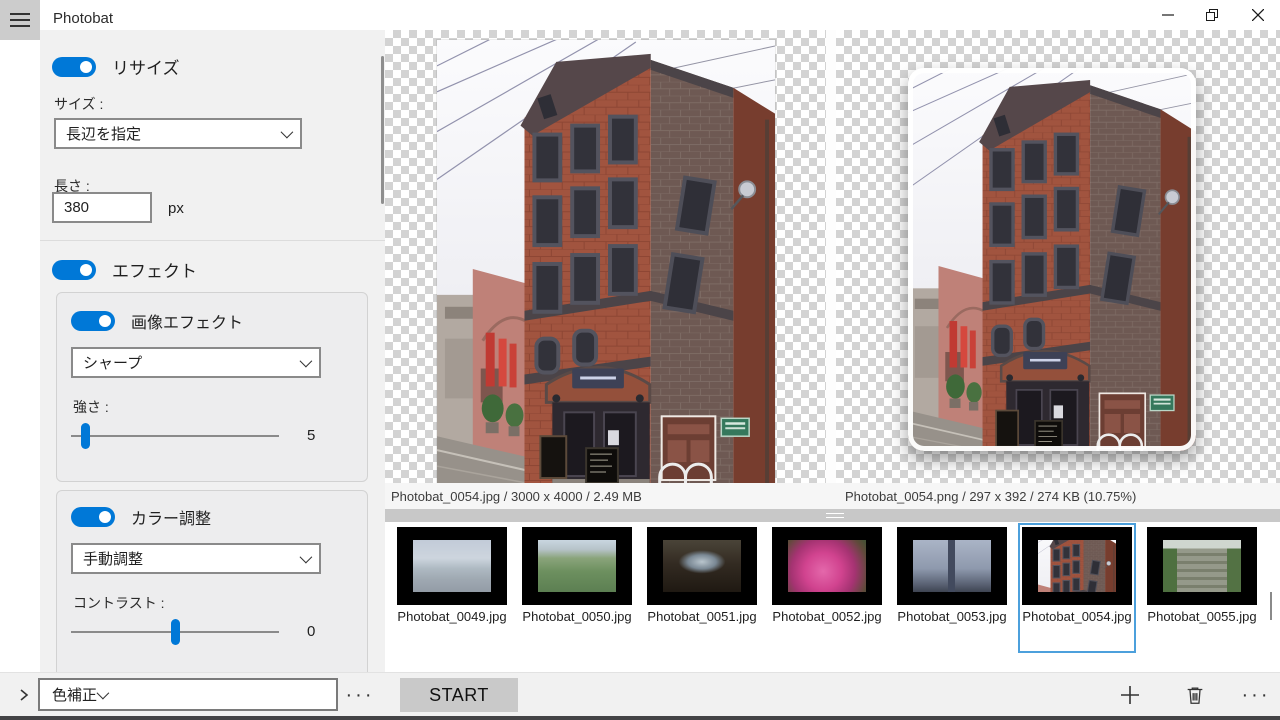  What do you see at coordinates (119, 603) in the screenshot?
I see `contrast-label: コントラスト :` at bounding box center [119, 603].